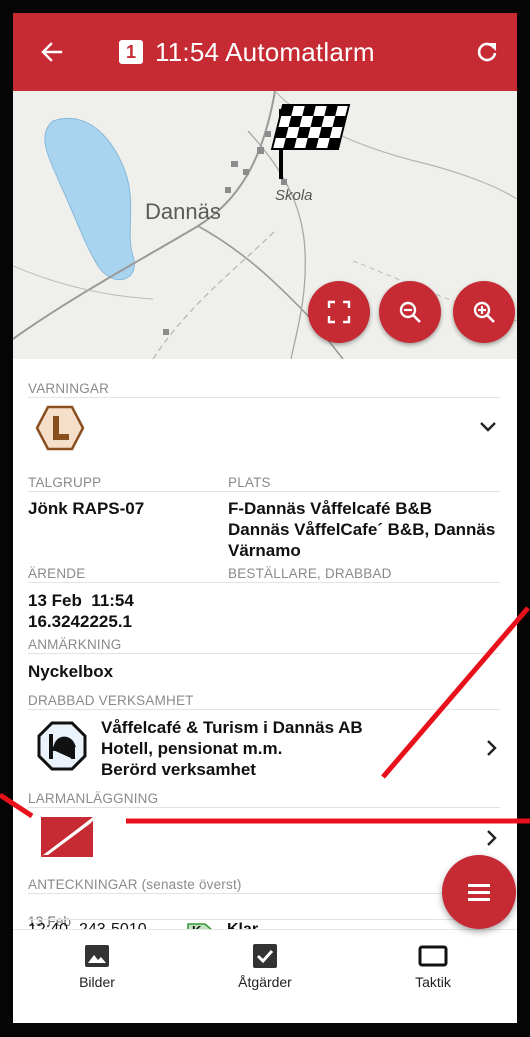 This screenshot has width=530, height=1037. I want to click on app-bar: 1 11:54 Automatlarm, so click(265, 52).